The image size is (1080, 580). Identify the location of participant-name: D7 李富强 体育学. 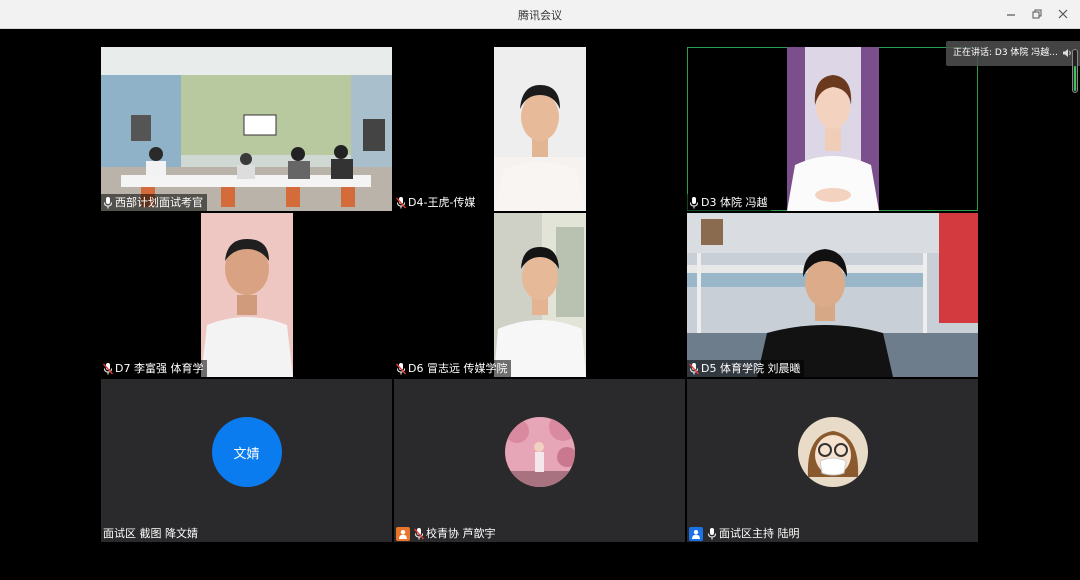
(159, 368).